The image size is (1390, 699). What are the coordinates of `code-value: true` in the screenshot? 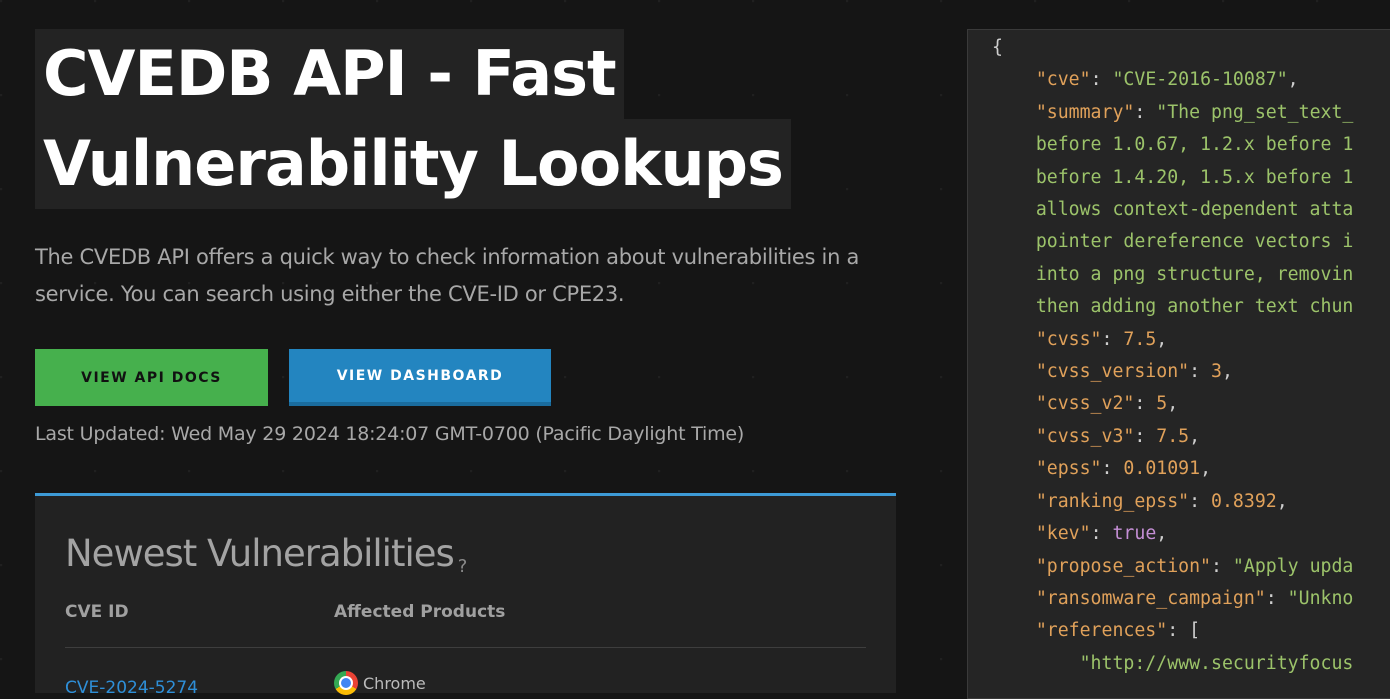 It's located at (1134, 534).